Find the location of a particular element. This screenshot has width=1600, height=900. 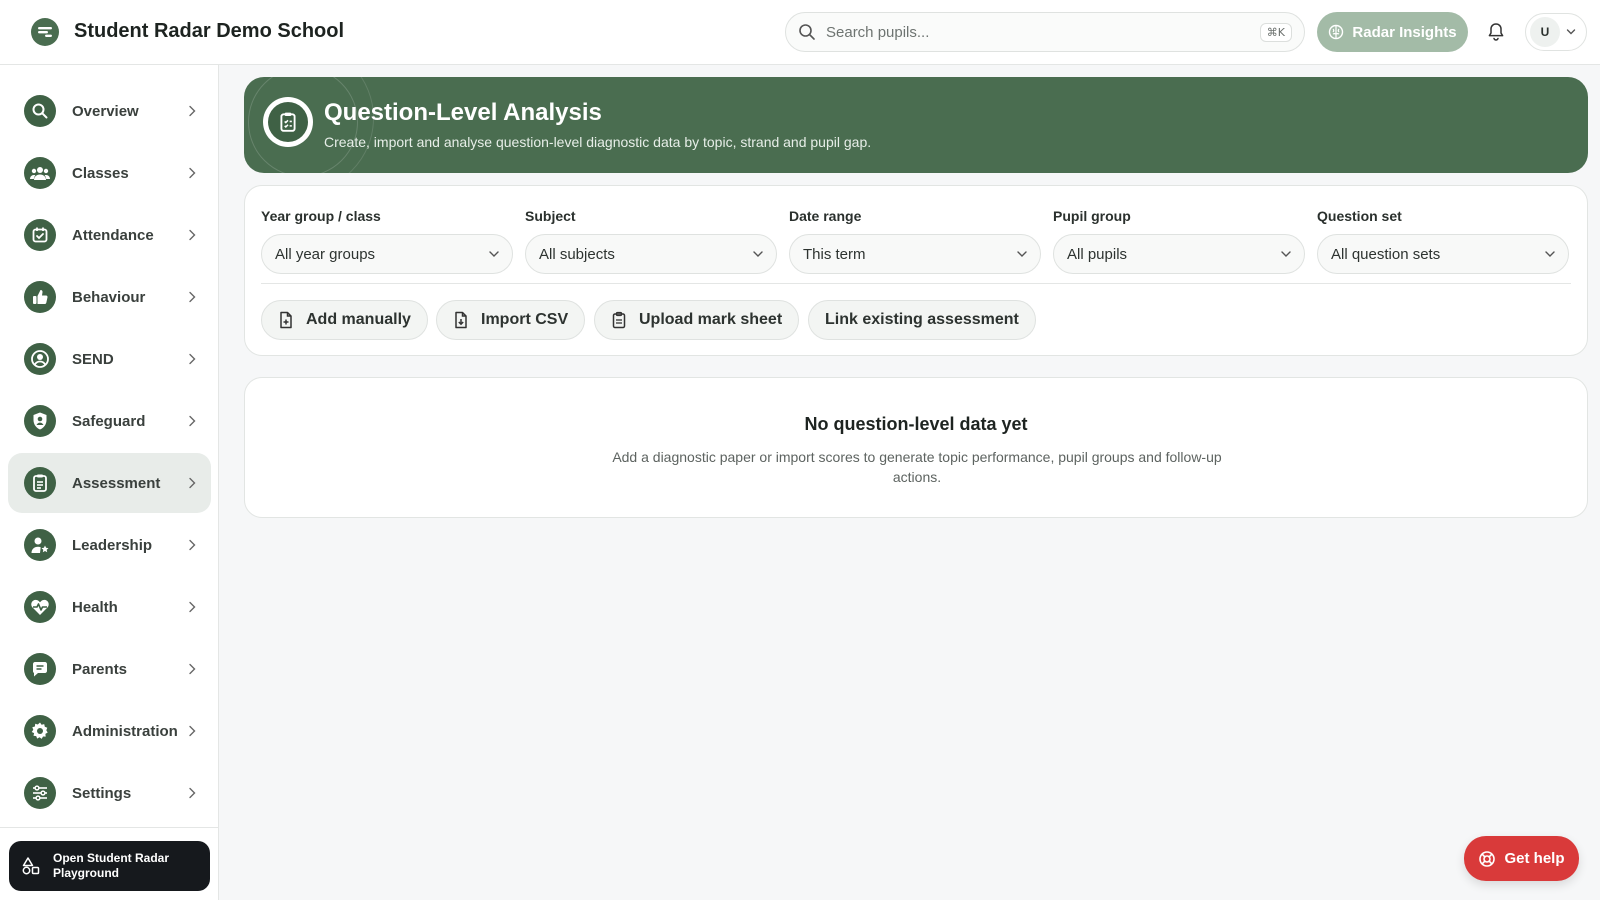

filter-year-group: Year group / class All year groups is located at coordinates (387, 241).